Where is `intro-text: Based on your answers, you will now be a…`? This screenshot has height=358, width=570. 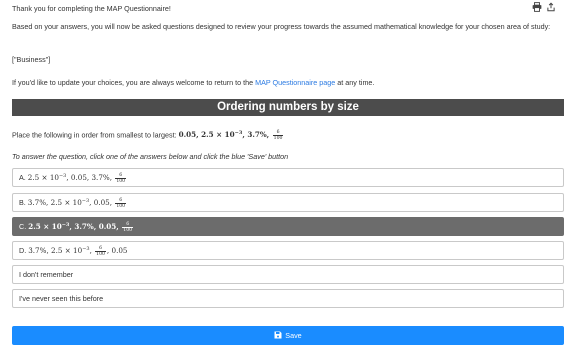
intro-text: Based on your answers, you will now be a… is located at coordinates (281, 26).